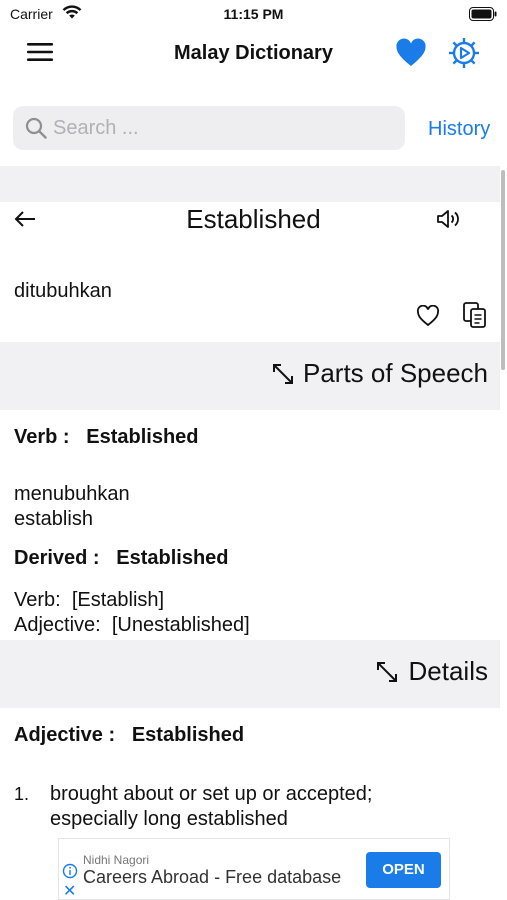 The width and height of the screenshot is (507, 900). I want to click on copy-icon, so click(475, 317).